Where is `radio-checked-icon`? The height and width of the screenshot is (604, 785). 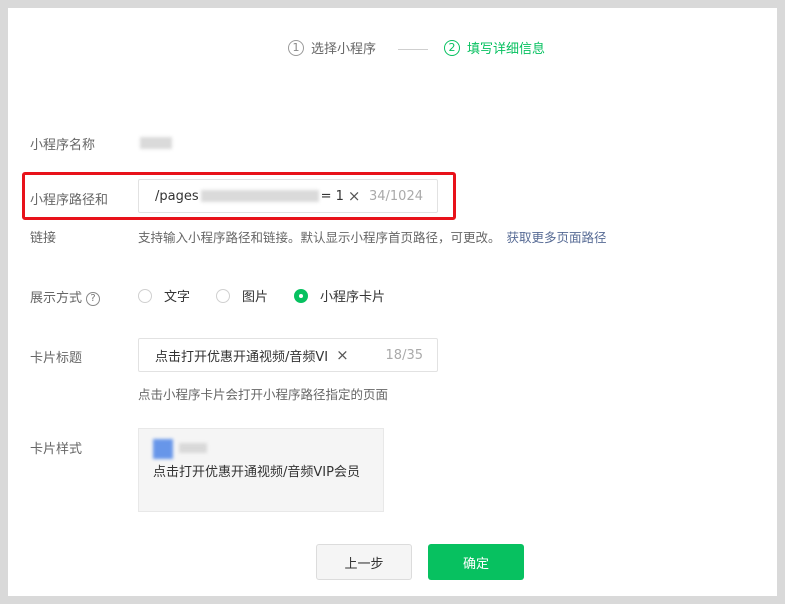 radio-checked-icon is located at coordinates (301, 295).